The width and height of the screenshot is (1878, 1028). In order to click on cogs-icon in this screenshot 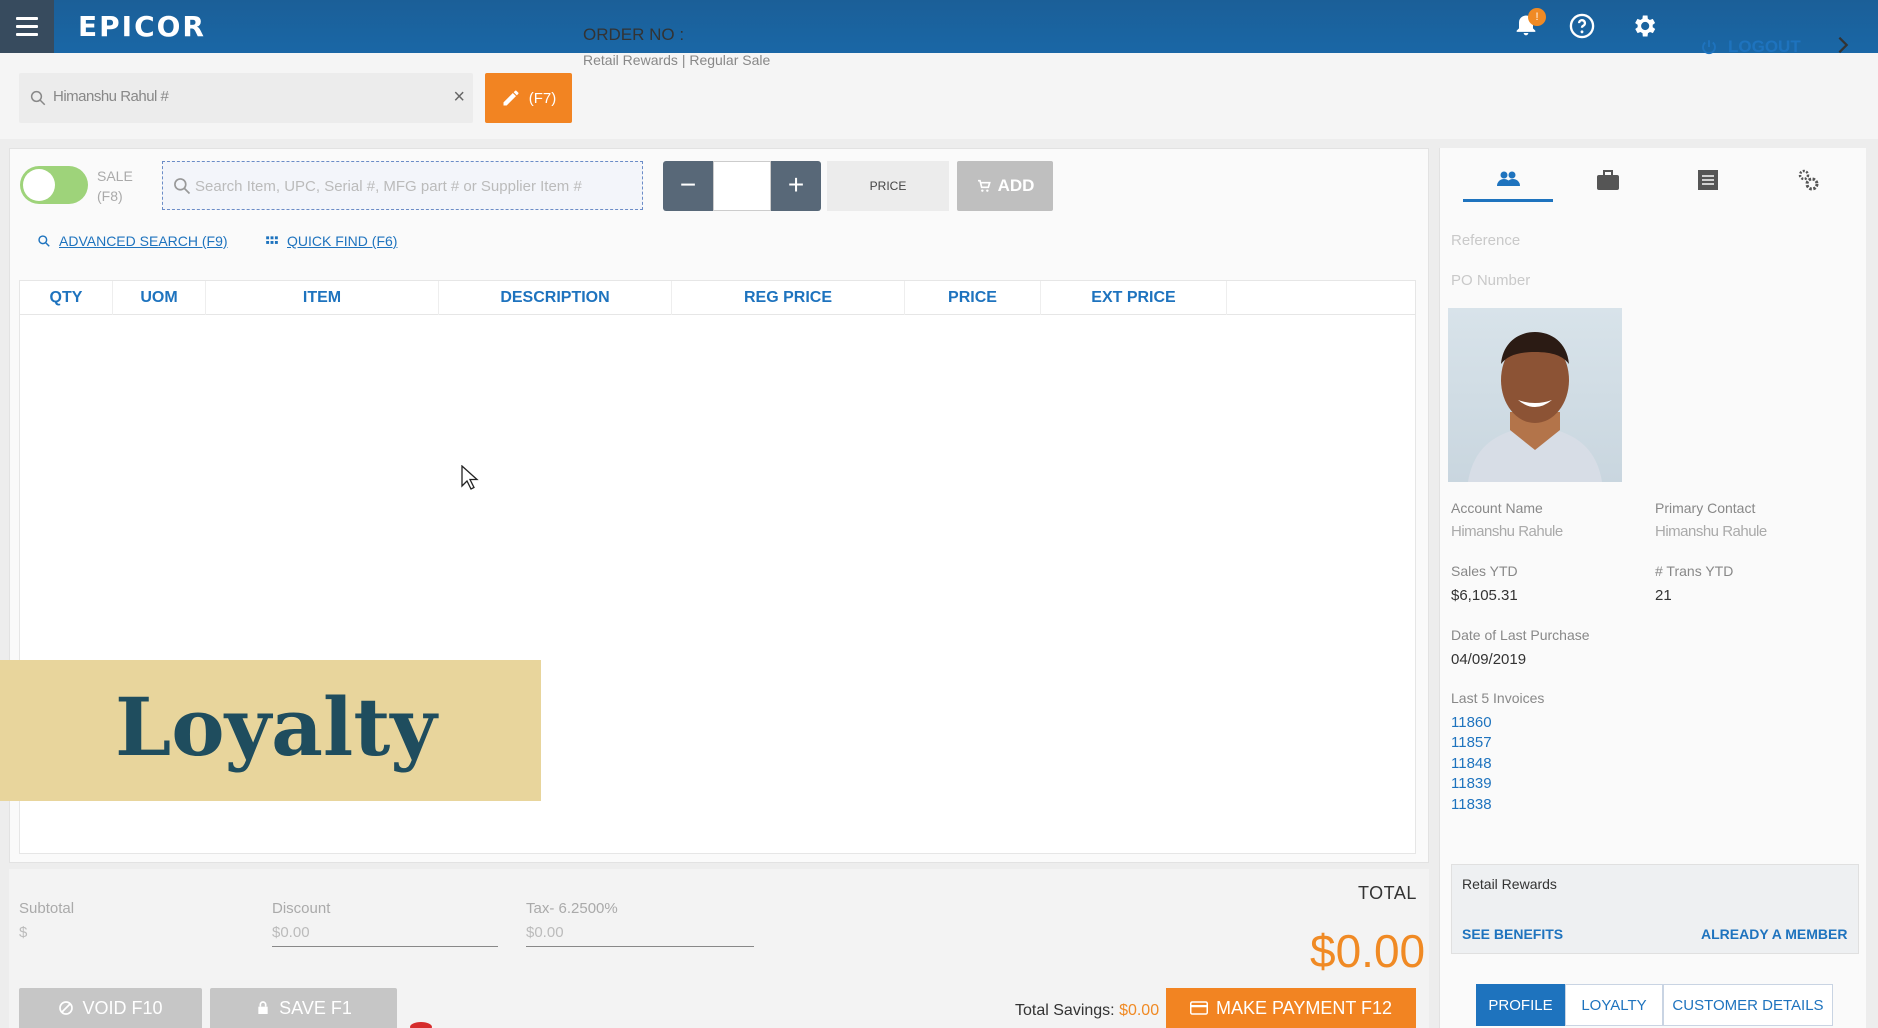, I will do `click(1808, 180)`.